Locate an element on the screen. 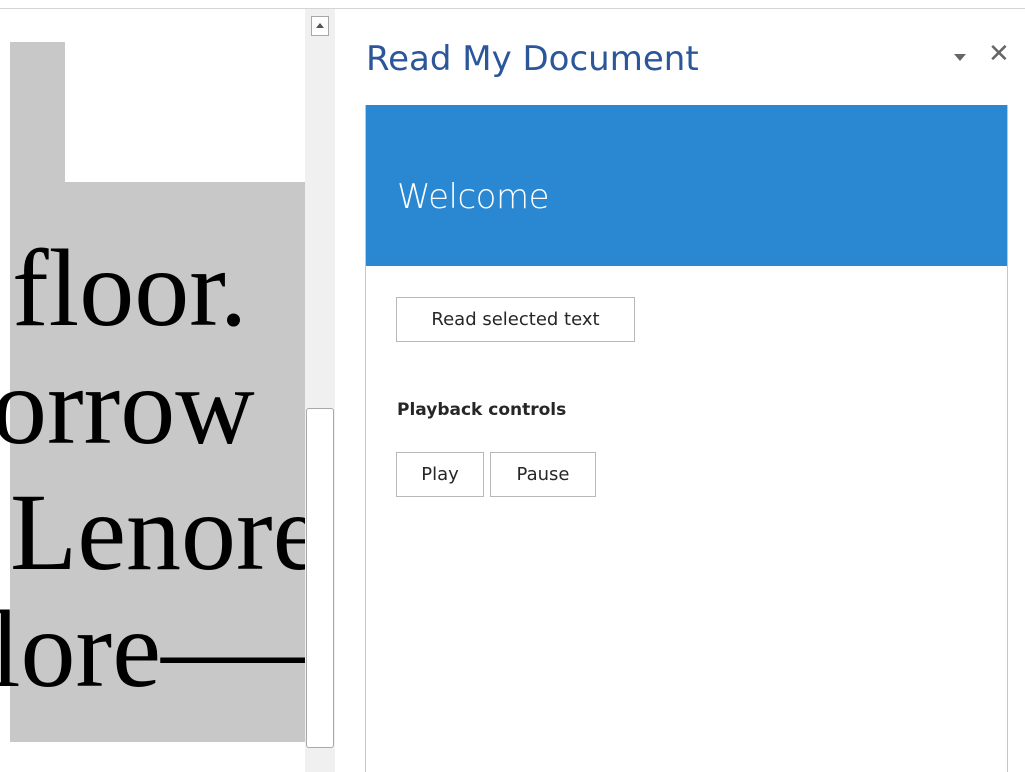 This screenshot has width=1025, height=772. pane-title: Read My Document is located at coordinates (532, 59).